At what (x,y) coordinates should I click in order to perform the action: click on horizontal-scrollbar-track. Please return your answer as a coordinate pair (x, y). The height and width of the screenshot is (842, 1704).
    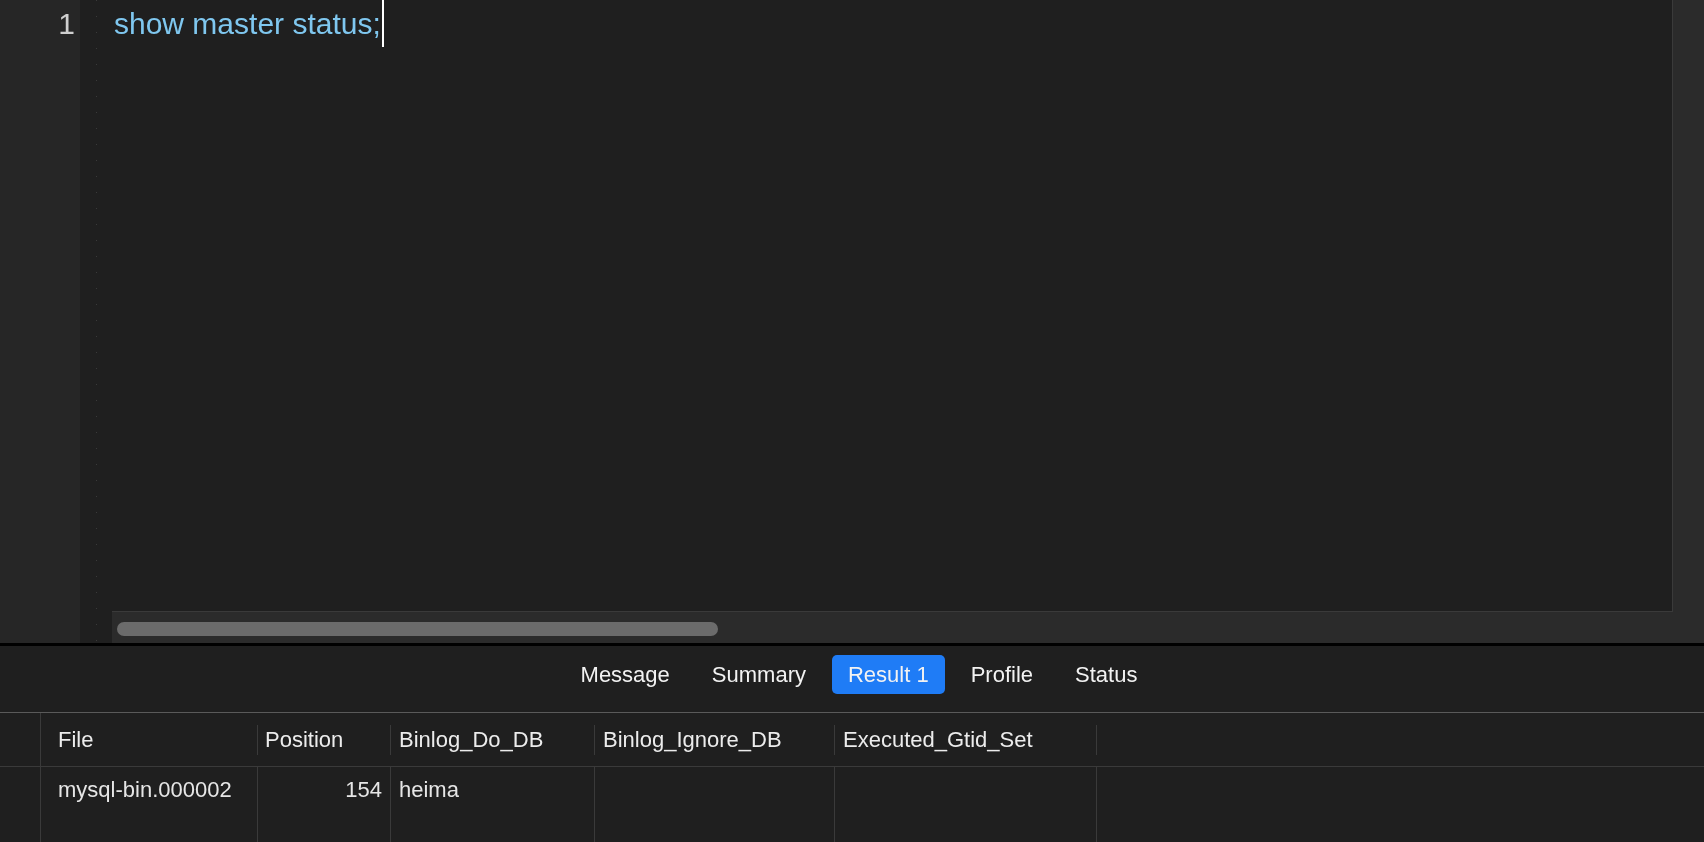
    Looking at the image, I should click on (908, 627).